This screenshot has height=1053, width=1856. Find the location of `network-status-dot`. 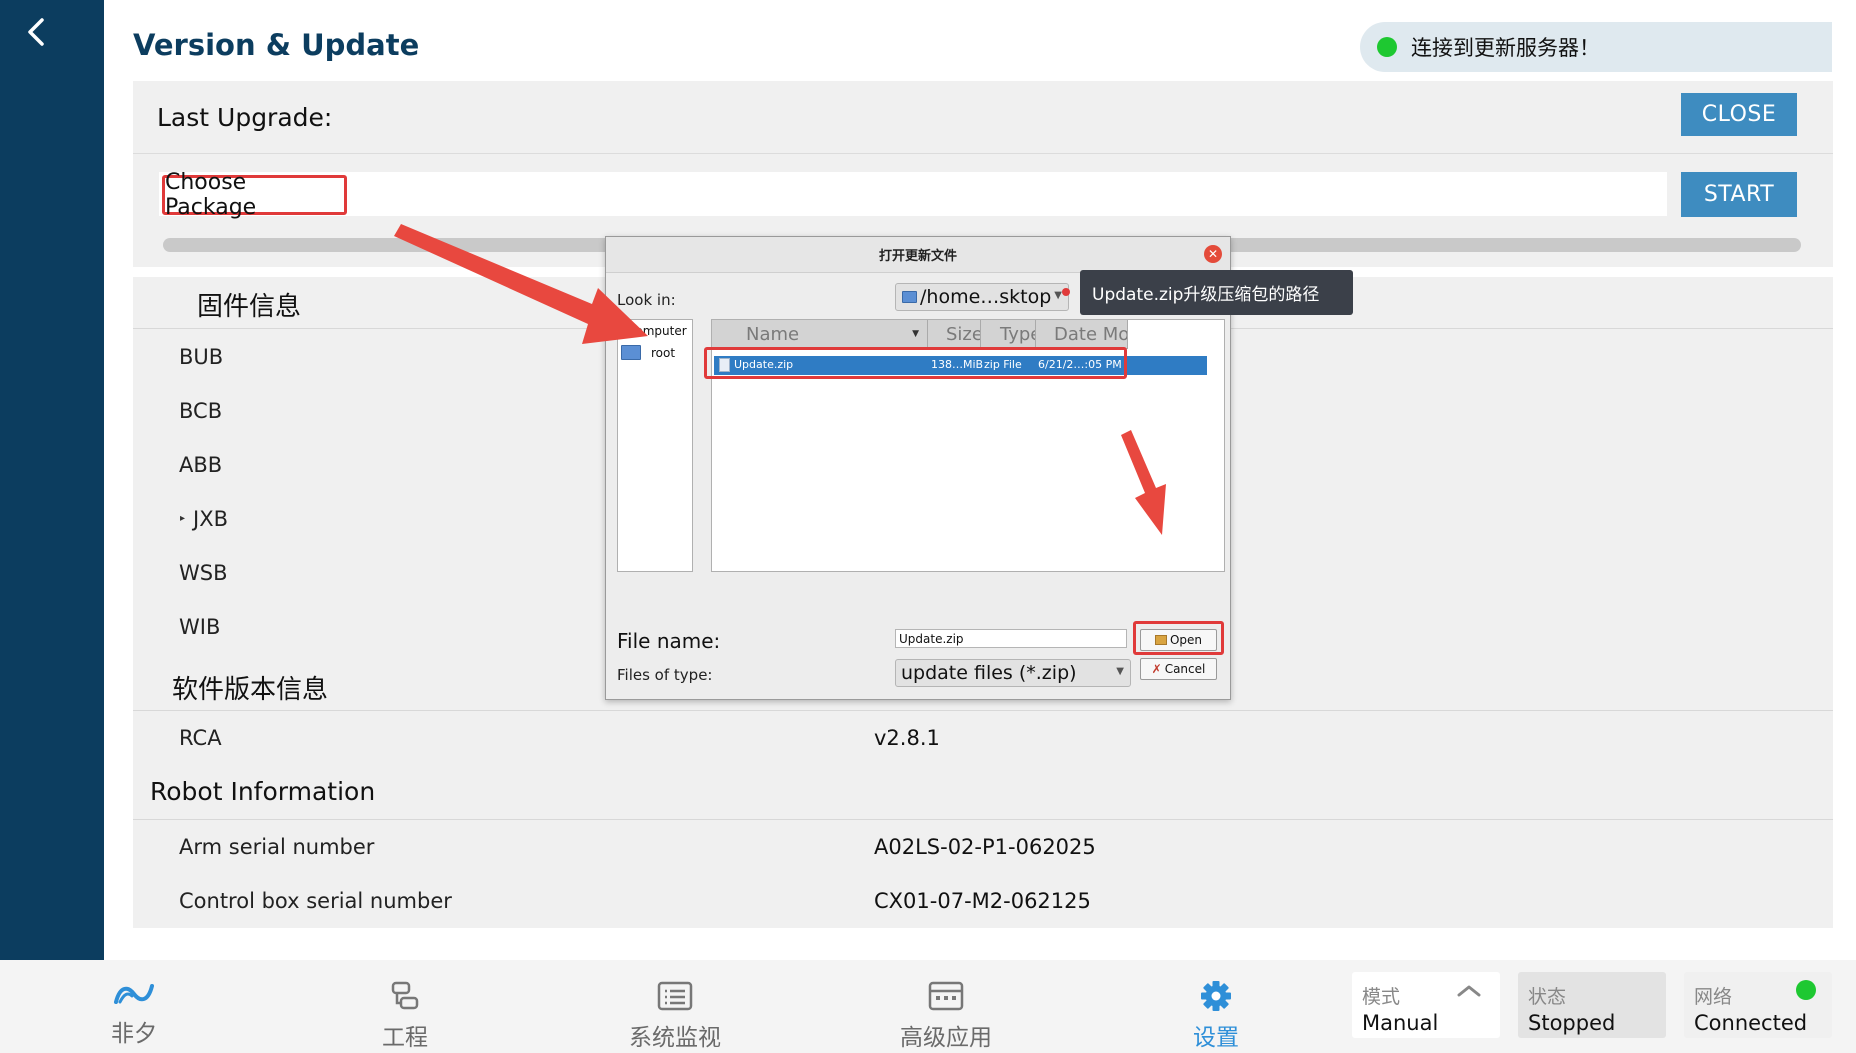

network-status-dot is located at coordinates (1806, 990).